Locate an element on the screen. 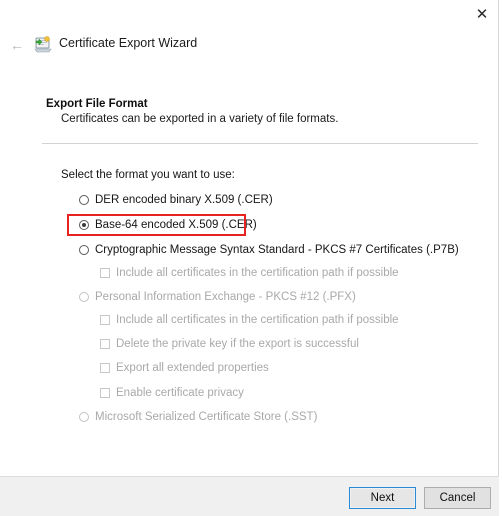 The width and height of the screenshot is (502, 516). footer-bar: Next Cancel is located at coordinates (249, 496).